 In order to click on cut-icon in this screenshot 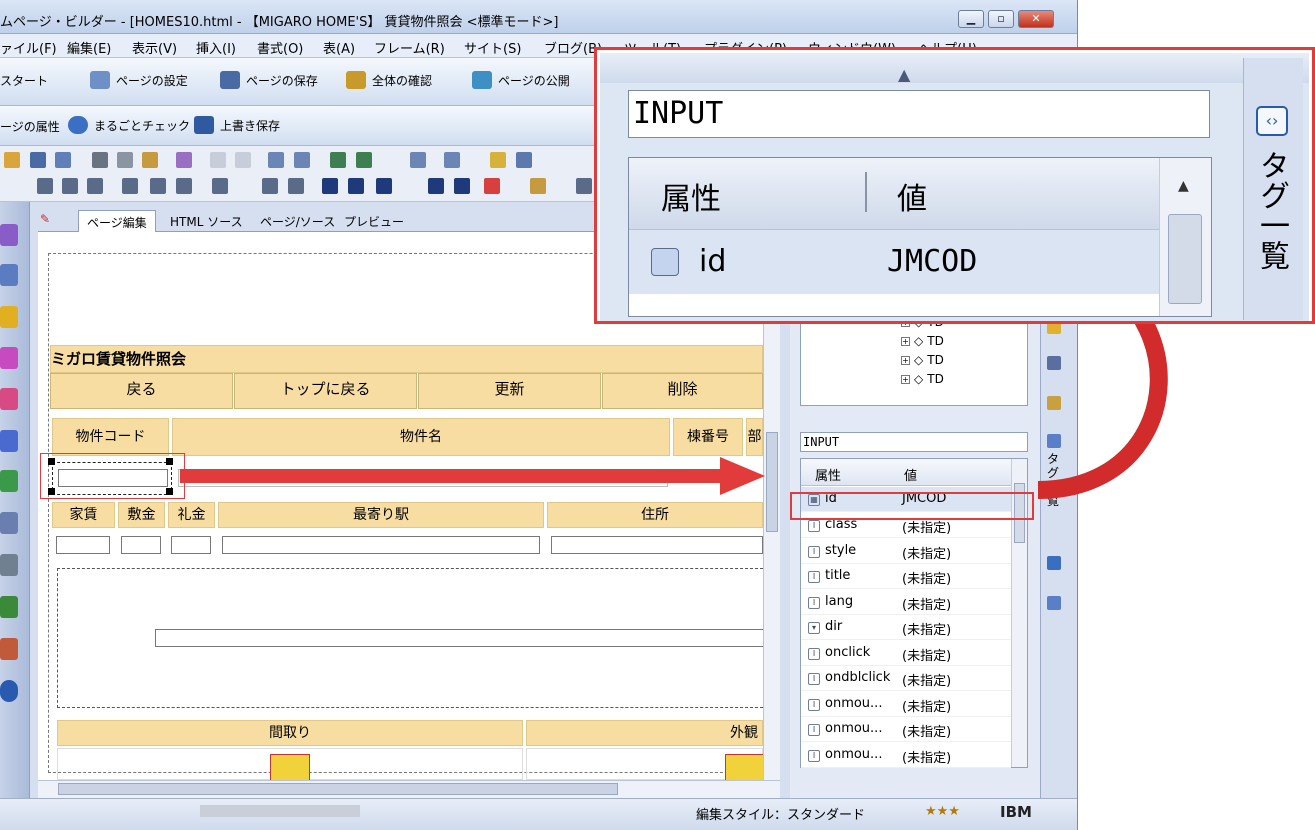, I will do `click(100, 160)`.